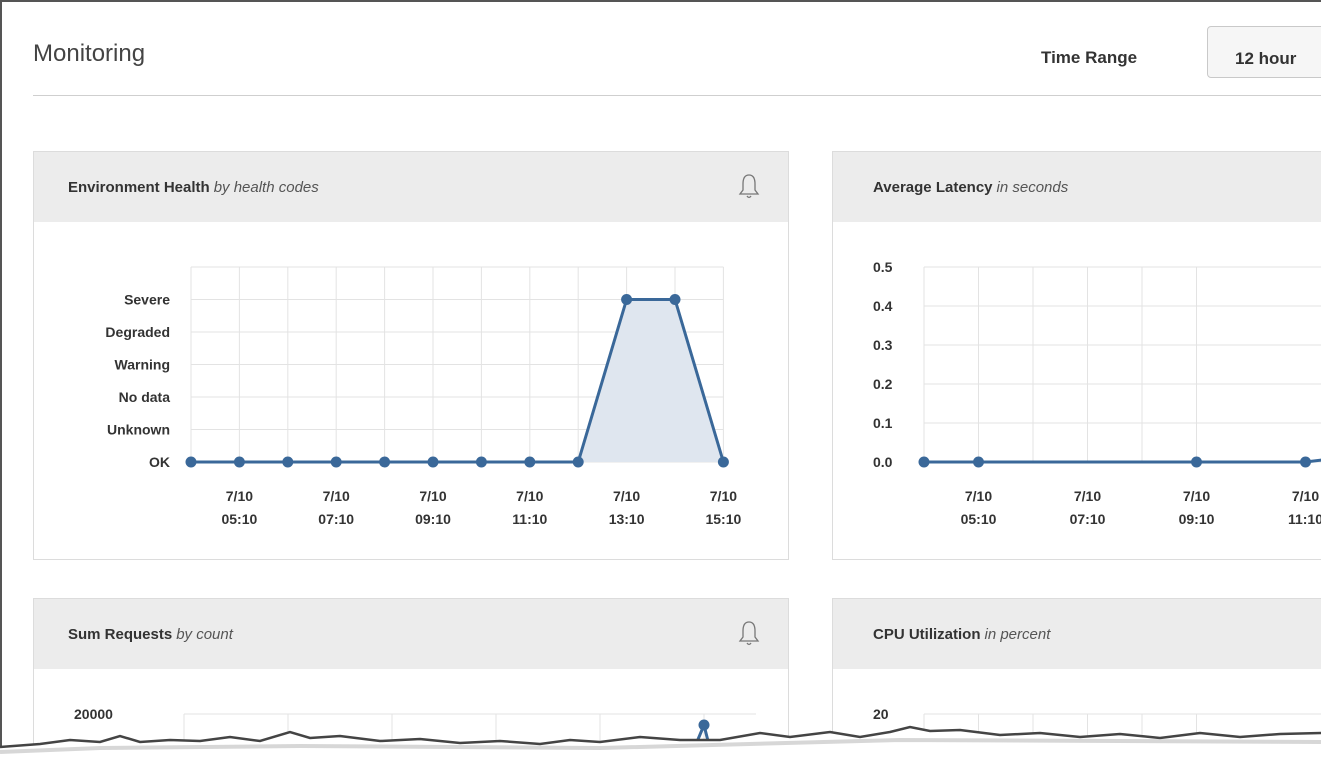 The width and height of the screenshot is (1321, 760). What do you see at coordinates (137, 332) in the screenshot?
I see `y-tick-label: Degraded` at bounding box center [137, 332].